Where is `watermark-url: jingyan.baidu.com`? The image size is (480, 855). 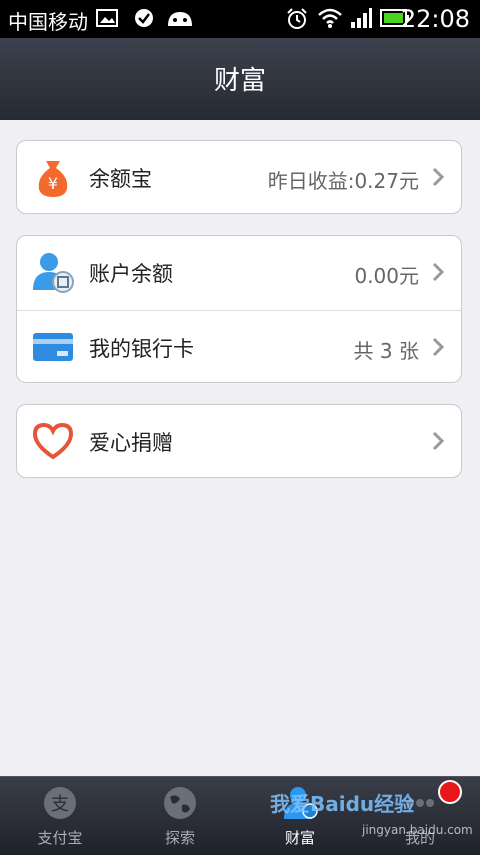
watermark-url: jingyan.baidu.com is located at coordinates (417, 830).